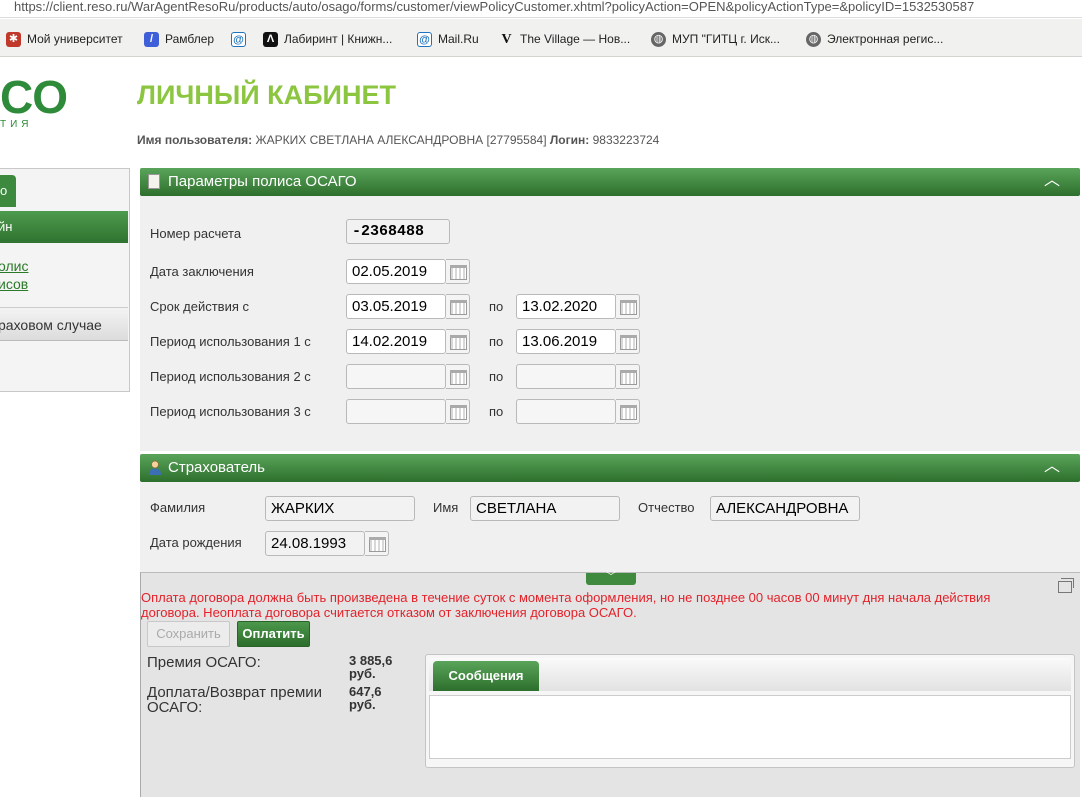 The image size is (1082, 797). What do you see at coordinates (362, 673) in the screenshot?
I see `premium-unit: руб.` at bounding box center [362, 673].